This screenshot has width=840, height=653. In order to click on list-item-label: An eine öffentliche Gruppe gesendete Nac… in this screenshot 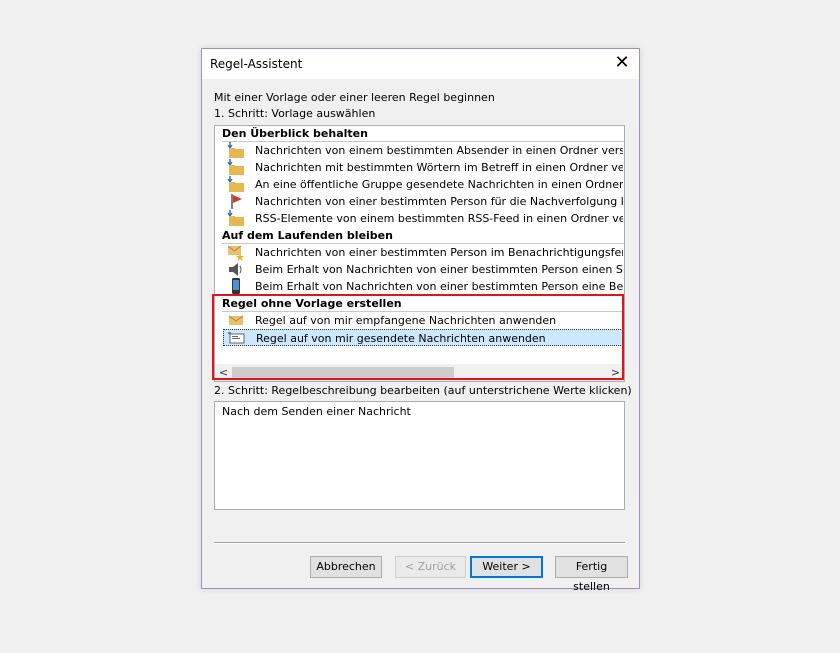, I will do `click(439, 184)`.